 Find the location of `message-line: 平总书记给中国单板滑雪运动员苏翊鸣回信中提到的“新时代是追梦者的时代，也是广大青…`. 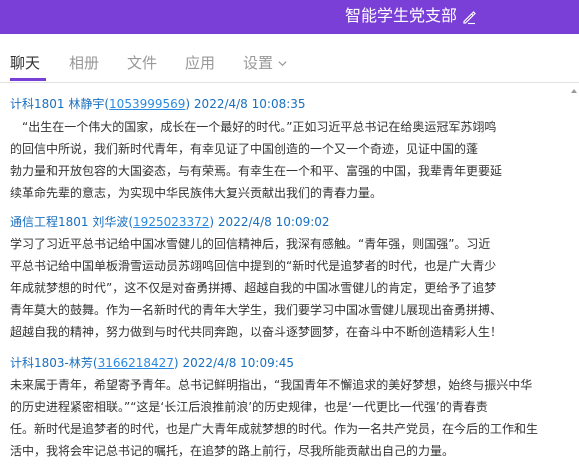

message-line: 平总书记给中国单板滑雪运动员苏翊鸣回信中提到的“新时代是追梦者的时代，也是广大青… is located at coordinates (253, 266).